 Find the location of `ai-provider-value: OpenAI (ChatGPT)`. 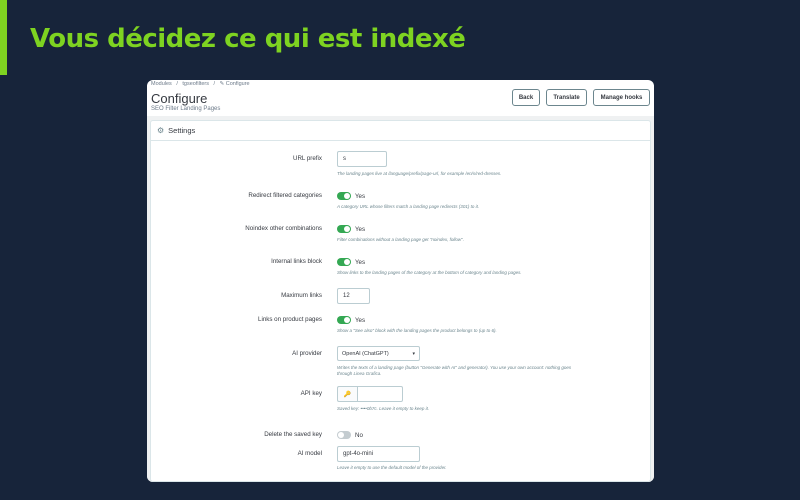

ai-provider-value: OpenAI (ChatGPT) is located at coordinates (365, 353).